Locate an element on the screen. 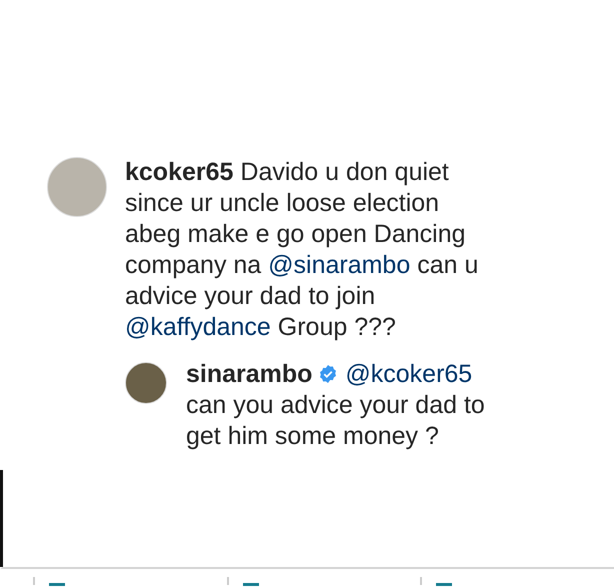  avatar-placeholder is located at coordinates (146, 383).